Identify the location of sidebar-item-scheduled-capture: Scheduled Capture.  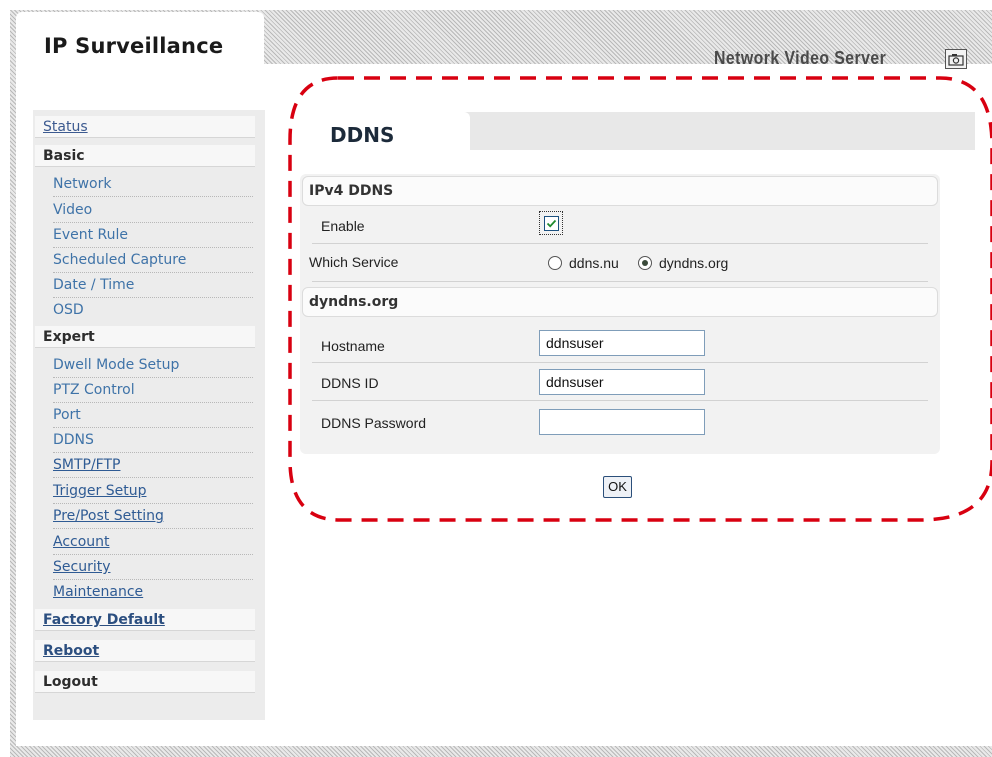
(153, 260).